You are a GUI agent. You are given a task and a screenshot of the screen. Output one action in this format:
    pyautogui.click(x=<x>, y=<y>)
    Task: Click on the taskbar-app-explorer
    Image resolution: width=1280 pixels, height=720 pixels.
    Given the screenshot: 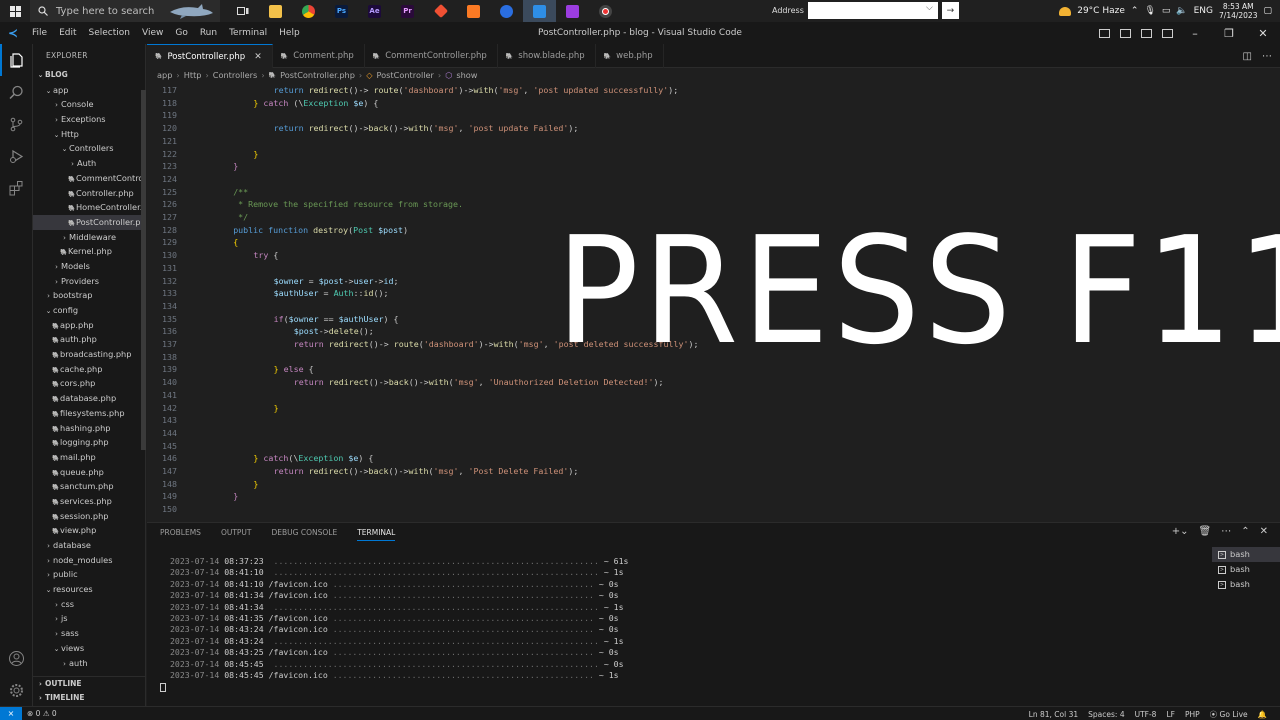 What is the action you would take?
    pyautogui.click(x=275, y=11)
    